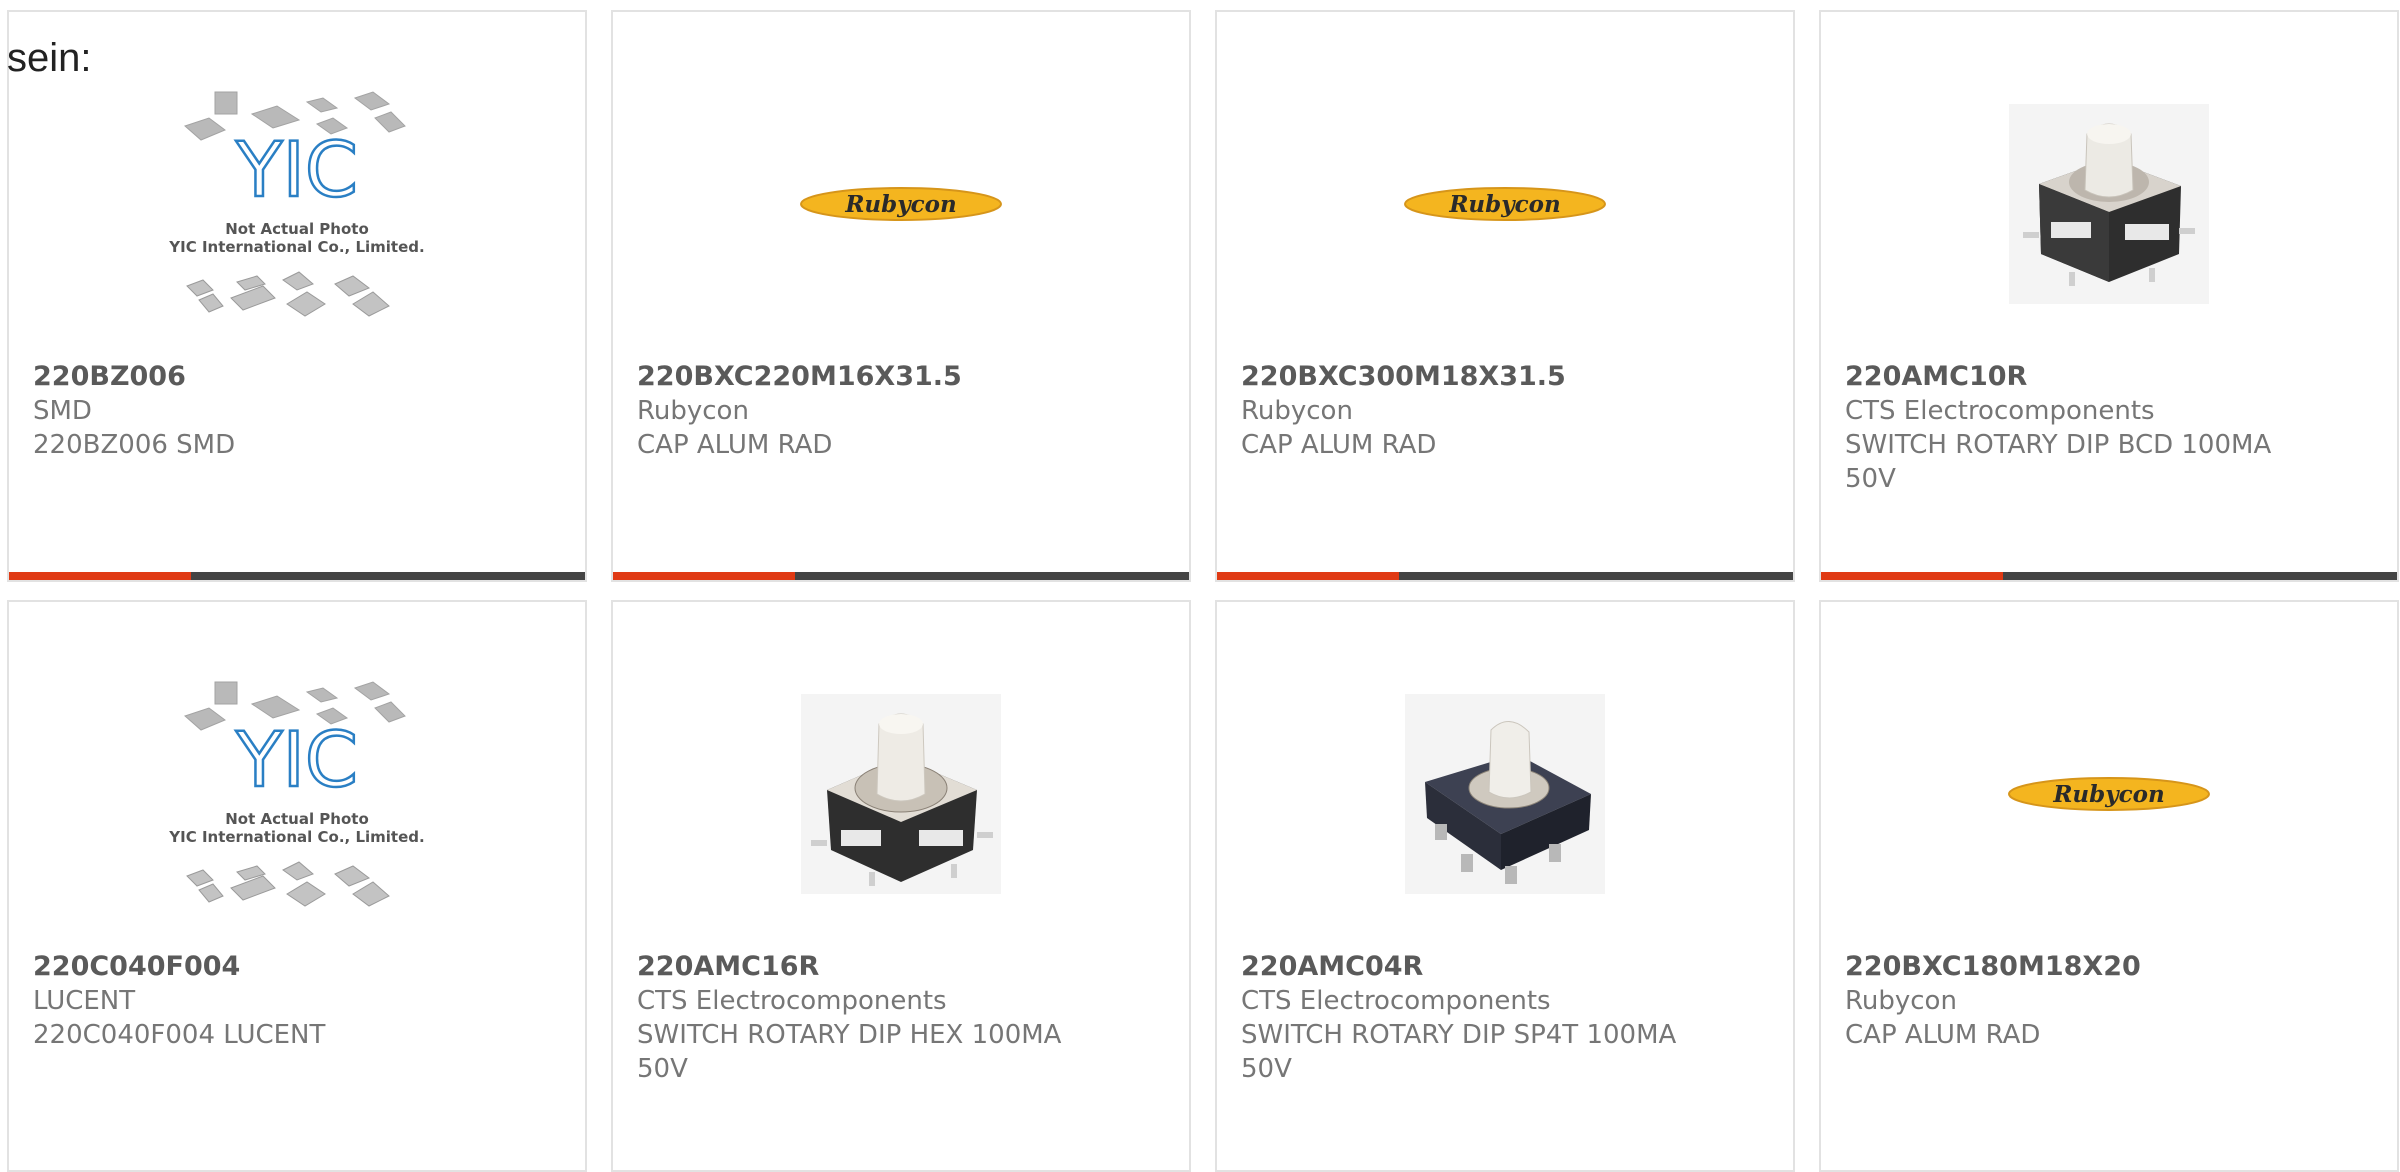 The height and width of the screenshot is (1172, 2400). What do you see at coordinates (62, 411) in the screenshot?
I see `manufacturer: SMD` at bounding box center [62, 411].